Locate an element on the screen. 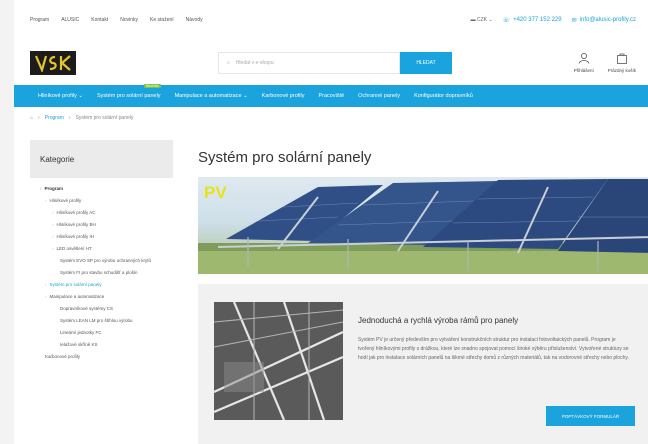 The height and width of the screenshot is (444, 648). search-form: ⌕ Hledat v e-shopu HLEDAT is located at coordinates (335, 62).